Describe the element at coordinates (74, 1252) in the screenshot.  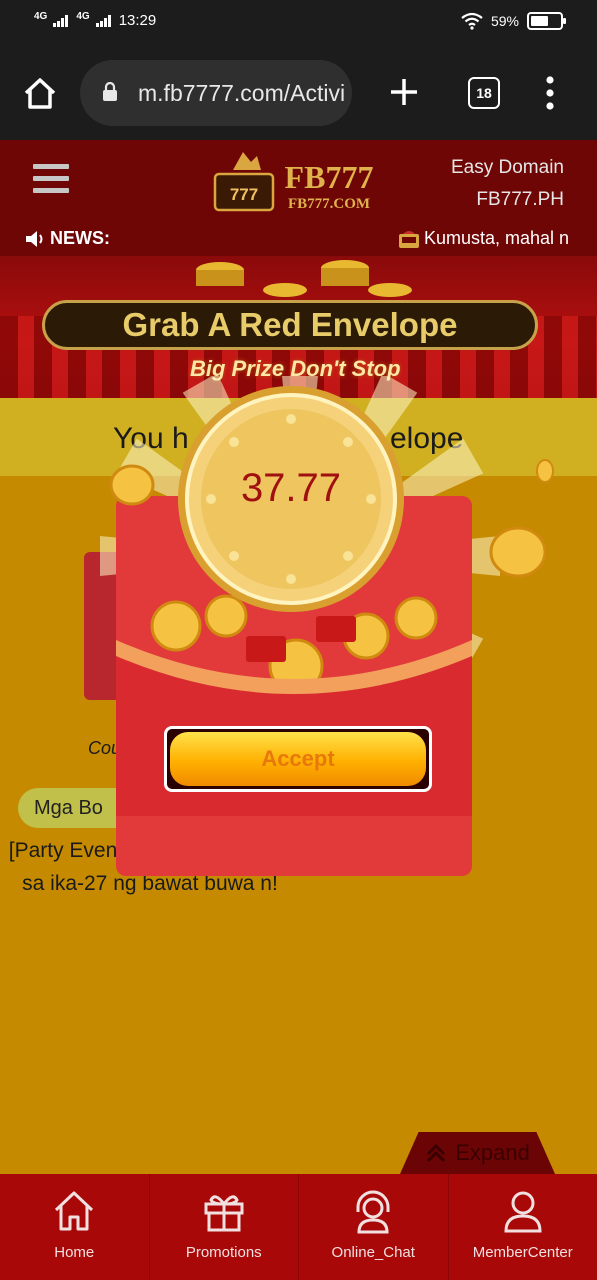
I see `nav-home-label: Home` at that location.